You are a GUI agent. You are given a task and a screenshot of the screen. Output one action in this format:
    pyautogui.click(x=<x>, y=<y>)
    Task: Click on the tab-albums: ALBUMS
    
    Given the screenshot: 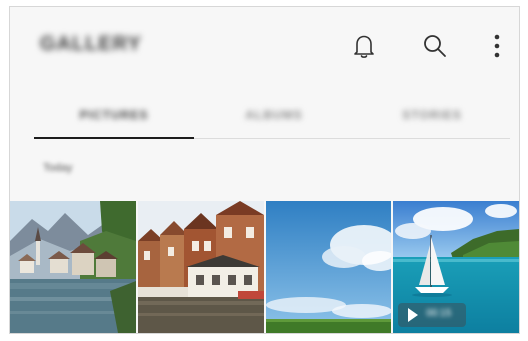 What is the action you would take?
    pyautogui.click(x=274, y=115)
    